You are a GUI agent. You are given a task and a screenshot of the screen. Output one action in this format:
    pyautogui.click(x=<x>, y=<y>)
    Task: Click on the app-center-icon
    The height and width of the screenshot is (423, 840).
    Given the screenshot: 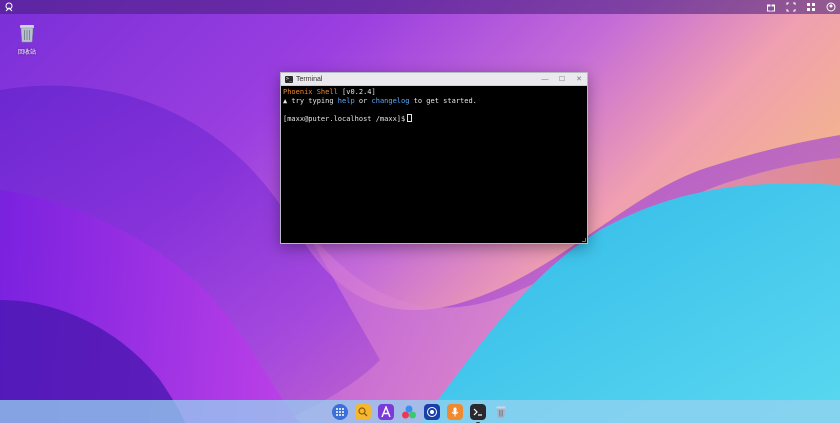 What is the action you would take?
    pyautogui.click(x=409, y=412)
    